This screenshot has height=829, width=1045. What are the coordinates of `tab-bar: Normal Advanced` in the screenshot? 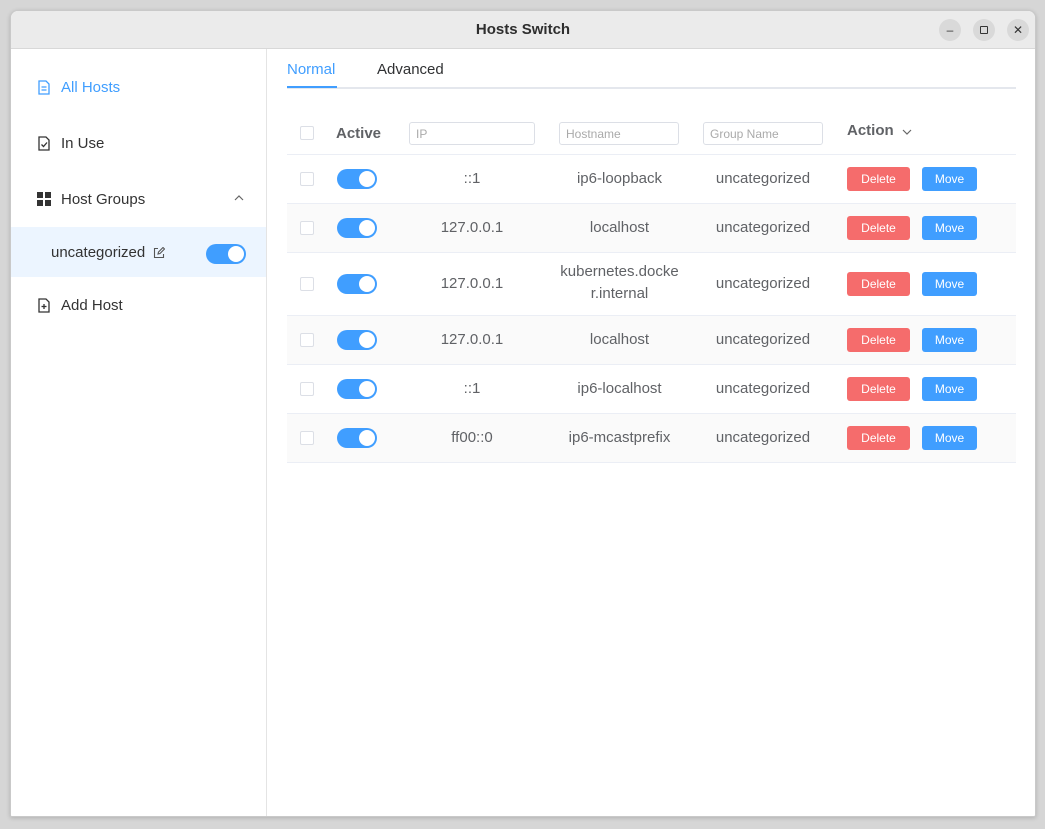 It's located at (651, 69).